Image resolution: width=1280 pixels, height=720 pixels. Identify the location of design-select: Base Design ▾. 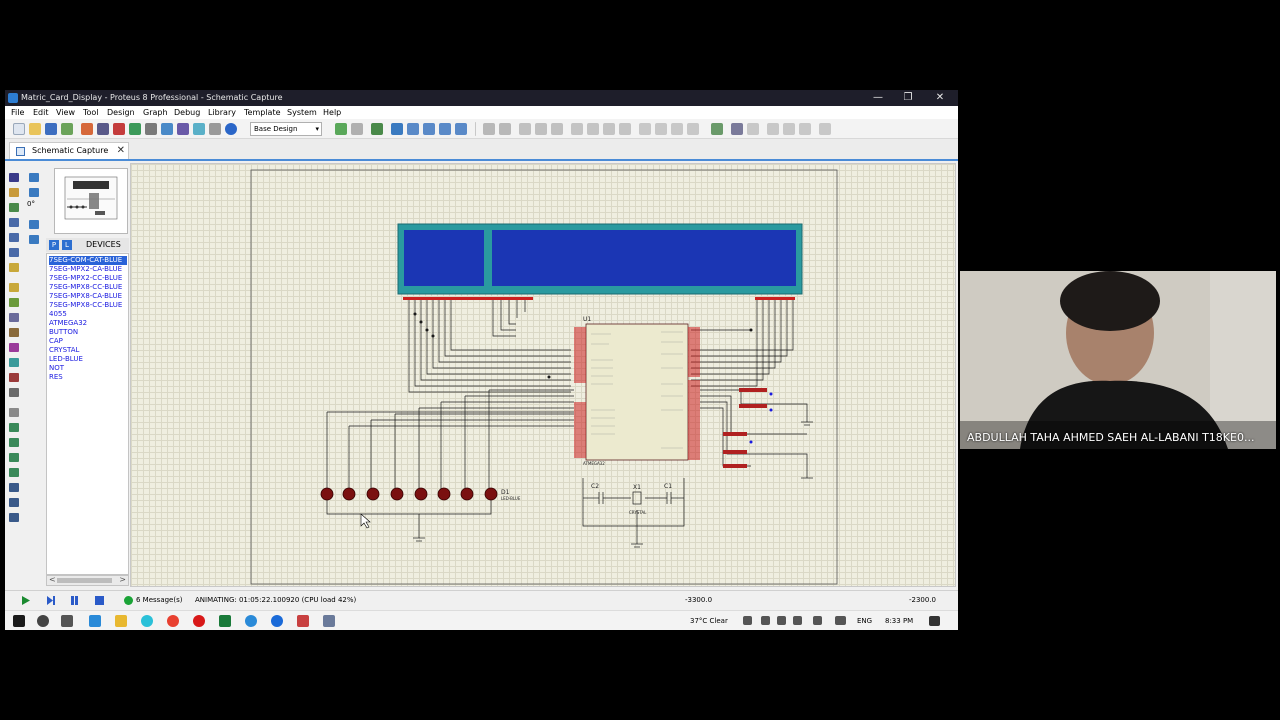
(286, 129).